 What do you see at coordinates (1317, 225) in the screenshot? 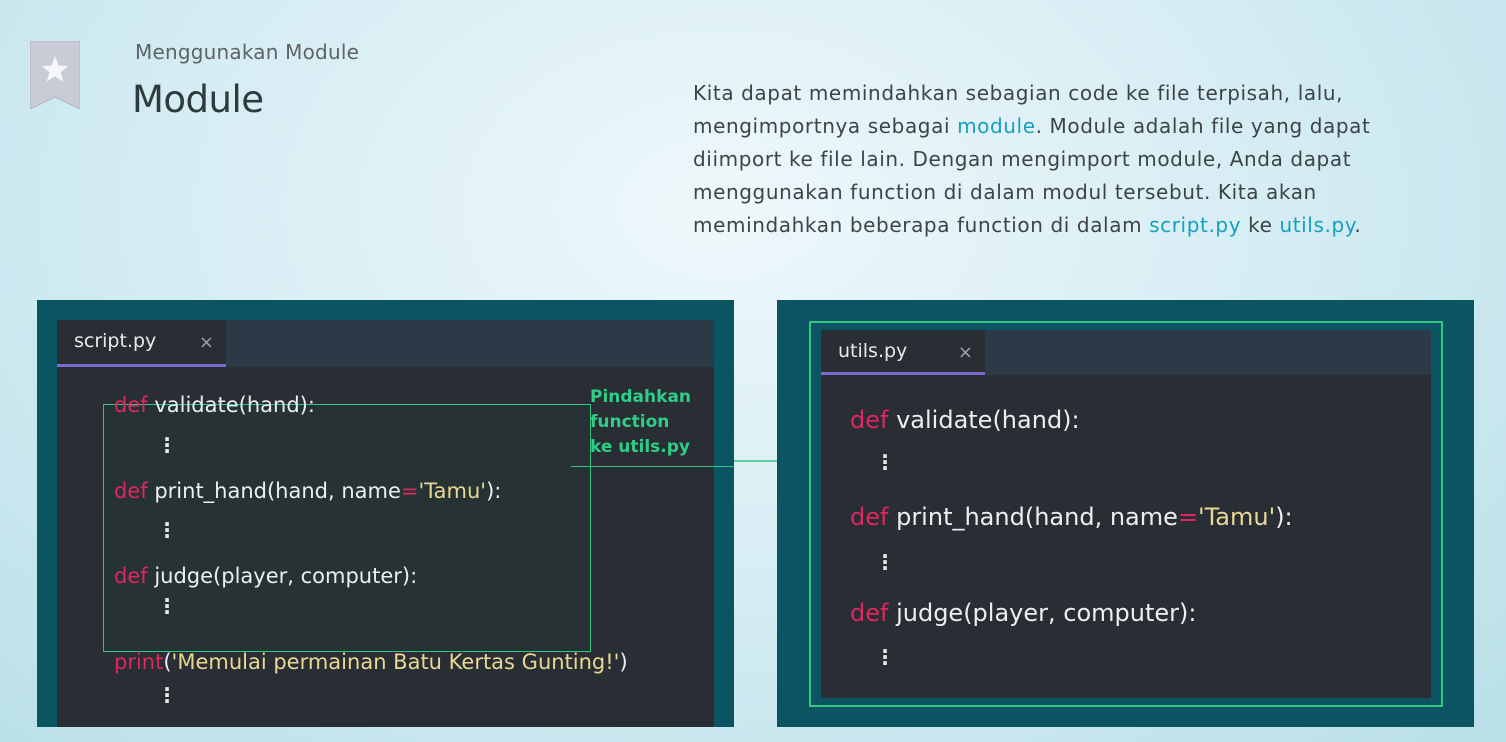
I see `utils-file-term: utils.py` at bounding box center [1317, 225].